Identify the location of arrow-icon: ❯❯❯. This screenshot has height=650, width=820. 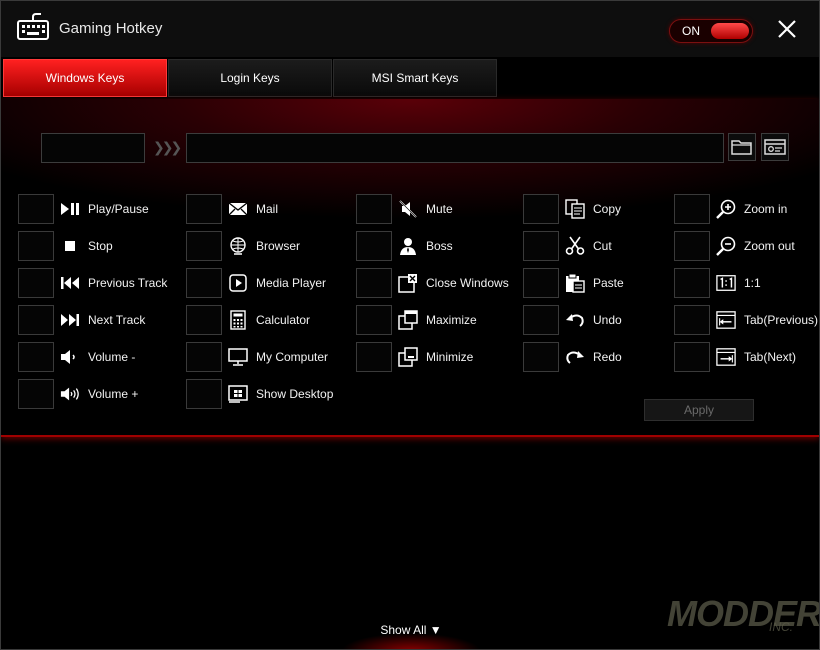
(167, 147).